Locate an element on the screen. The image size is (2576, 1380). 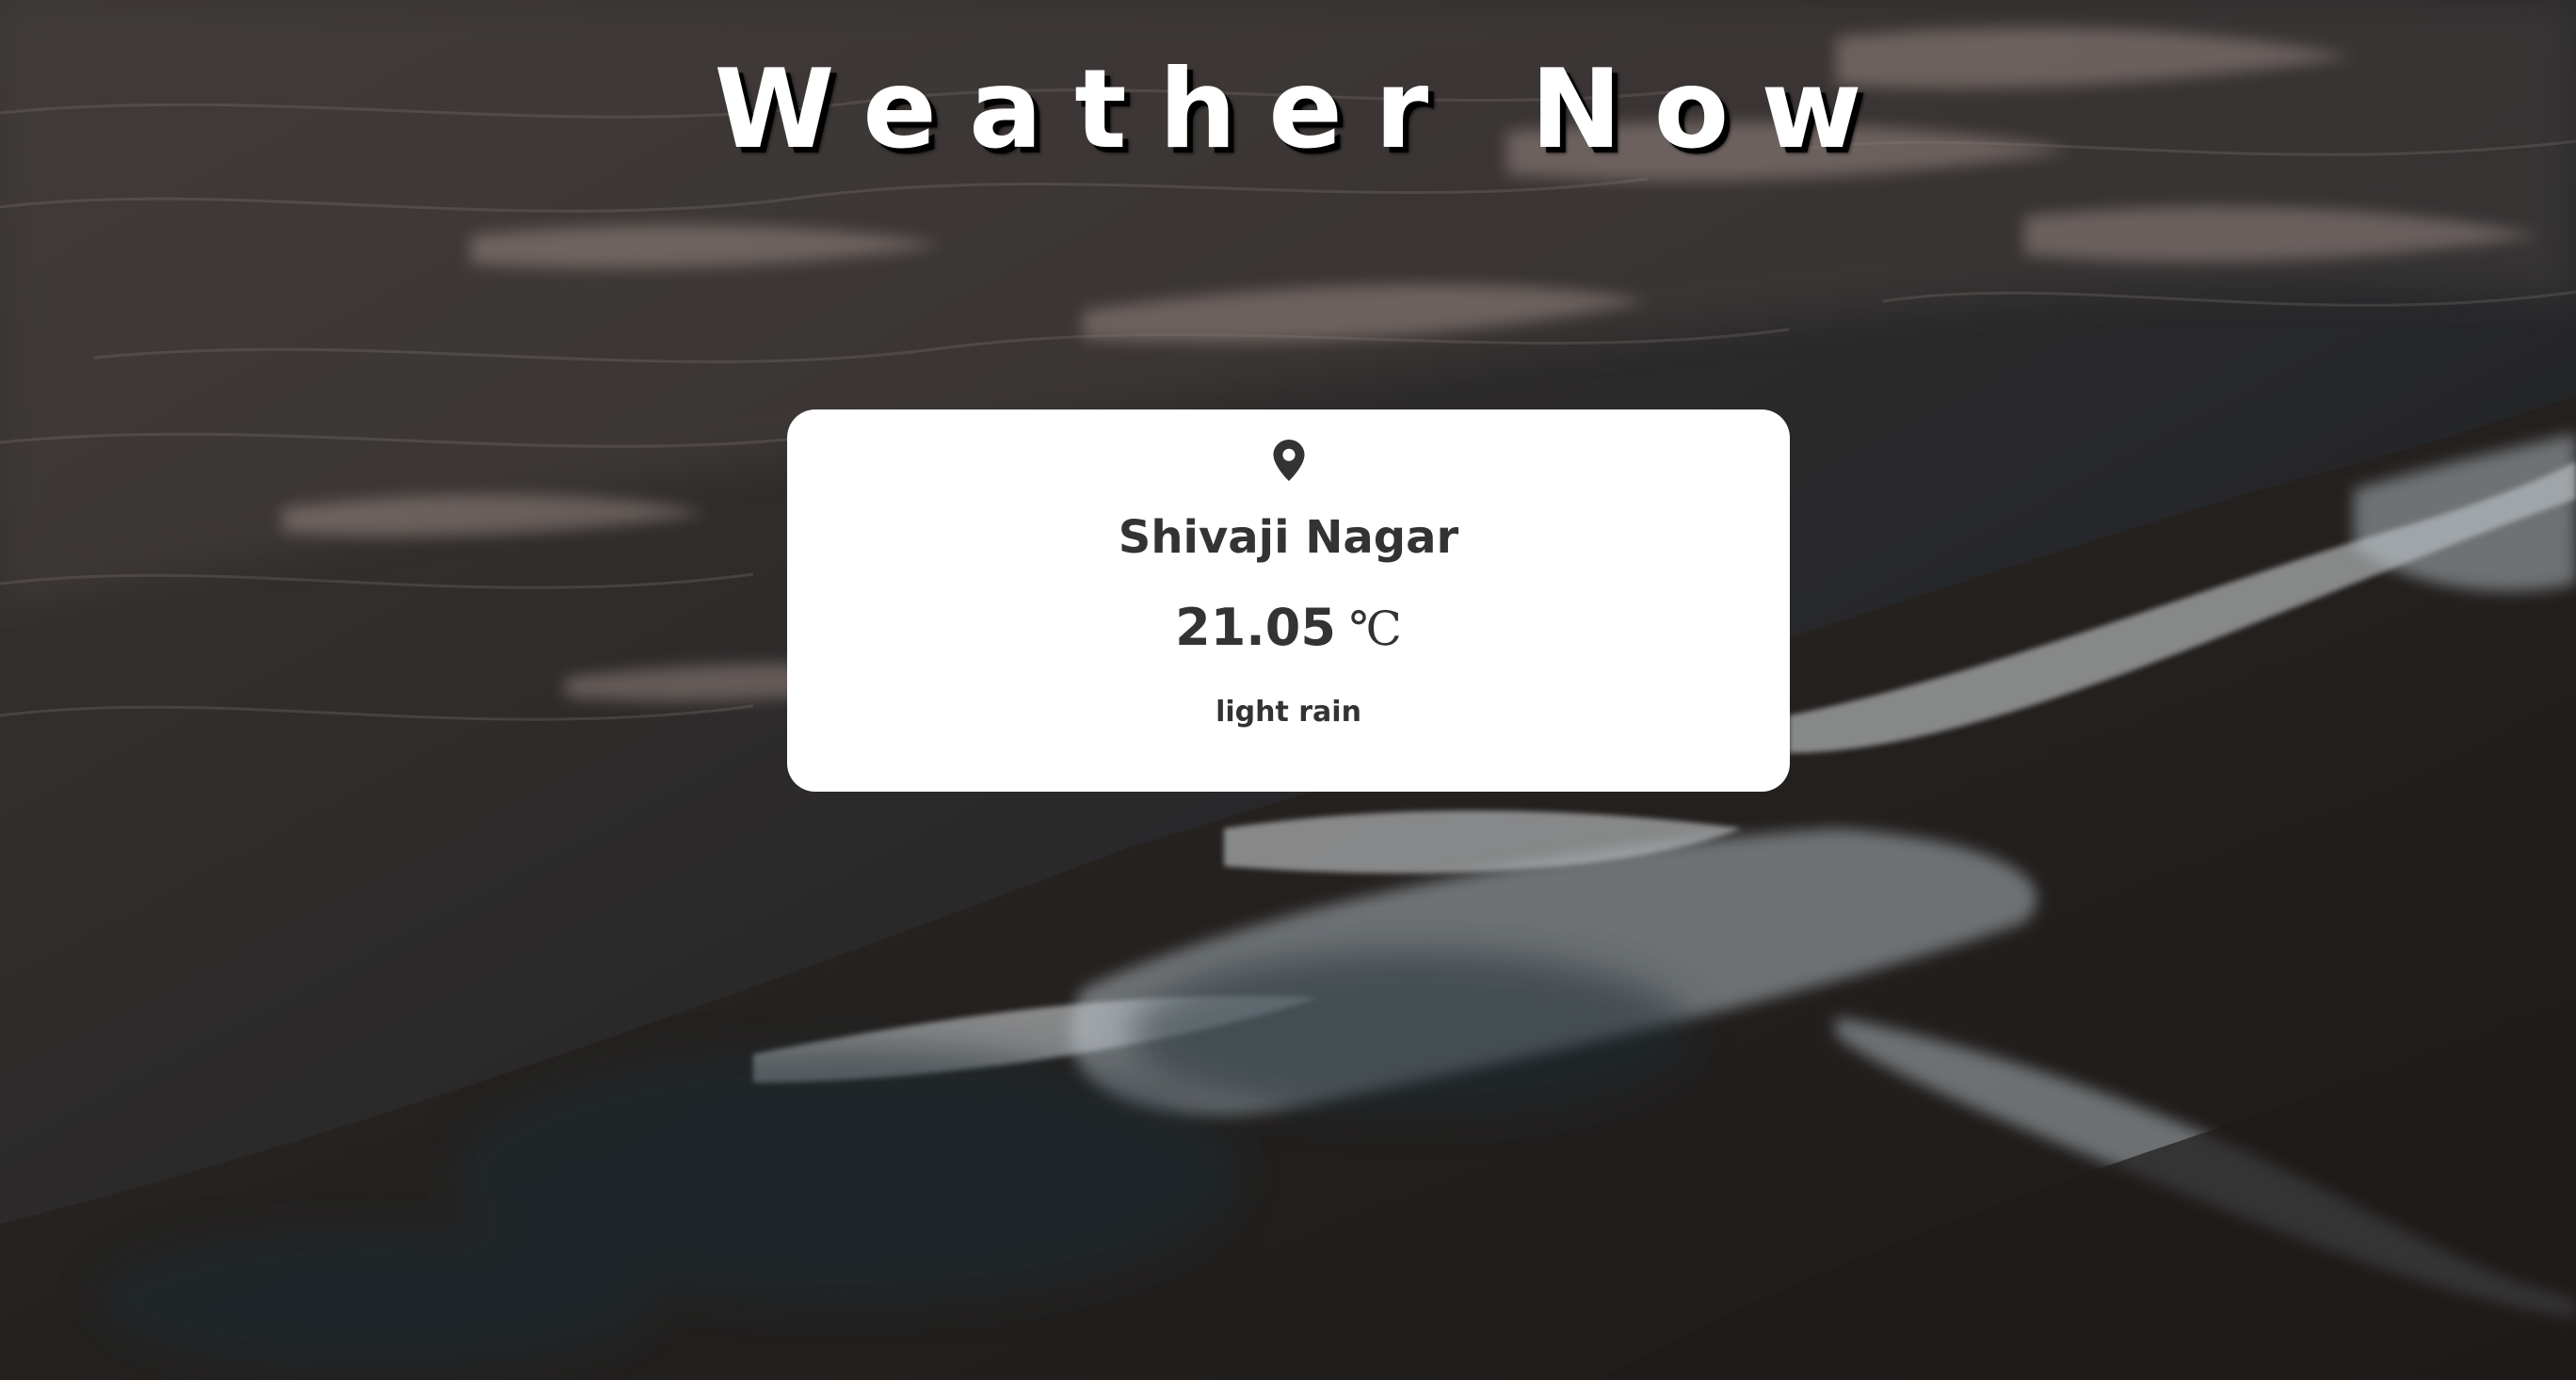
weather-card: Shivaji Nagar 21.05 ℃ light rain is located at coordinates (1288, 600).